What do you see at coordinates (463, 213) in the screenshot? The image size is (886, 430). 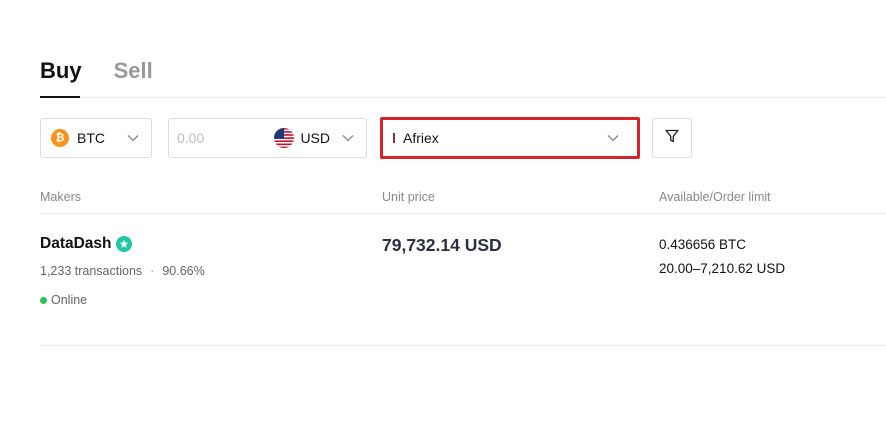 I see `header-divider` at bounding box center [463, 213].